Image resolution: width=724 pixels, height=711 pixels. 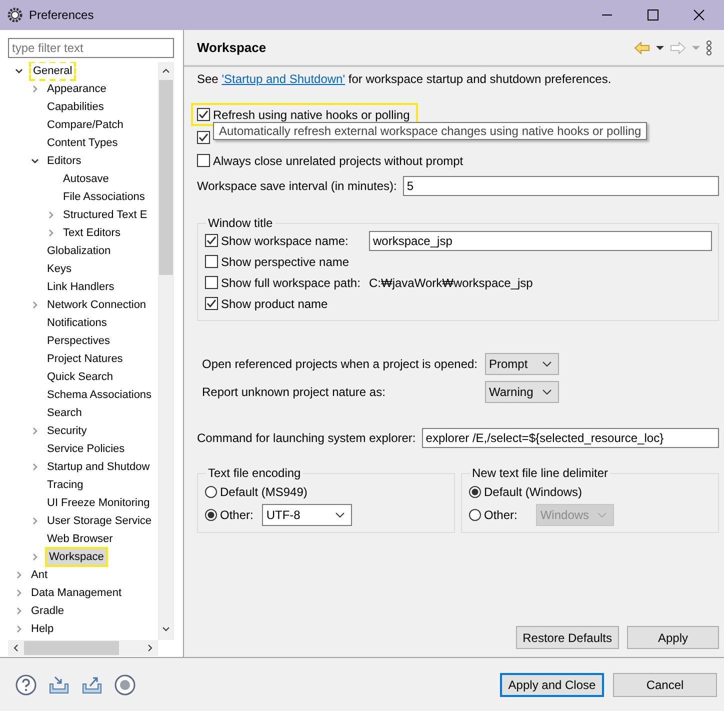 I want to click on dropdown: Warning, so click(x=522, y=392).